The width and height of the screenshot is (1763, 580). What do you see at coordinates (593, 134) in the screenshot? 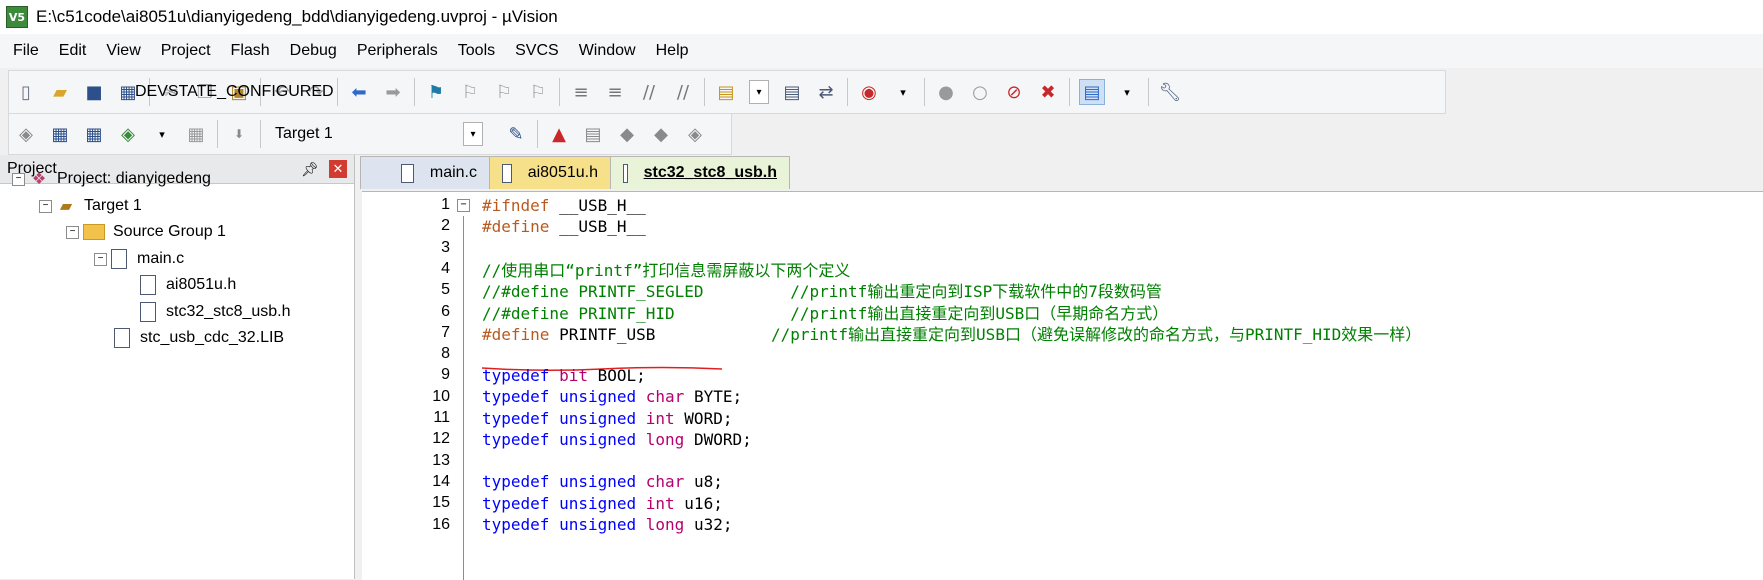
I see `select-packs-icon: ▤` at bounding box center [593, 134].